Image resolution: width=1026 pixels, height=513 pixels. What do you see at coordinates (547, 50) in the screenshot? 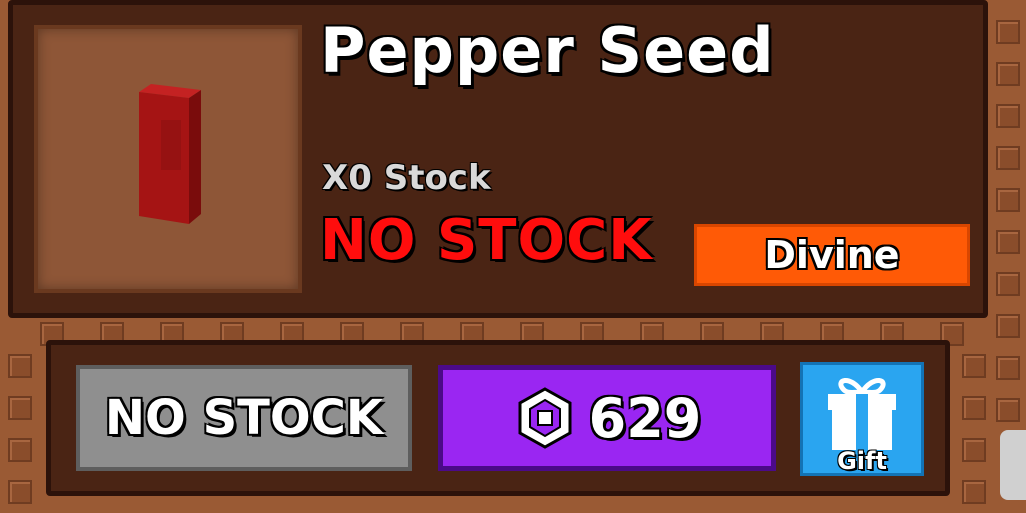
I see `item-title: Pepper Seed` at bounding box center [547, 50].